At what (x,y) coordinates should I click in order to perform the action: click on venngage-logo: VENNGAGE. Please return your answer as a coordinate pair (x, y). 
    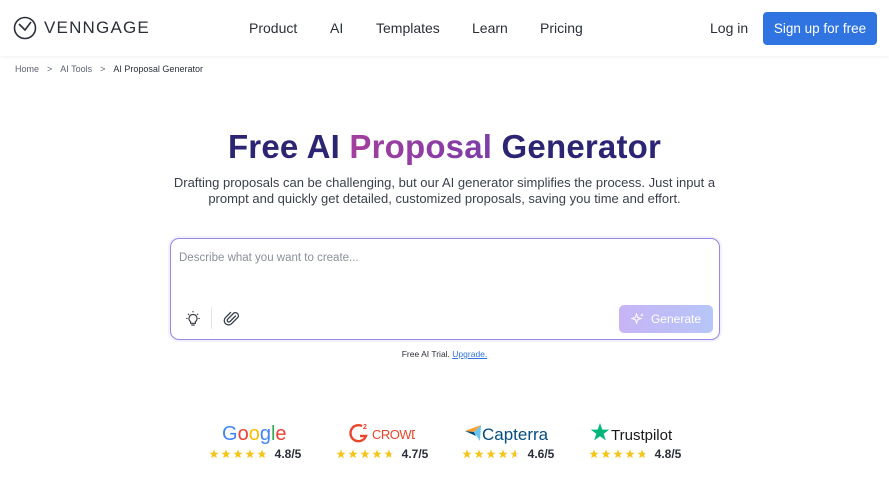
    Looking at the image, I should click on (81, 28).